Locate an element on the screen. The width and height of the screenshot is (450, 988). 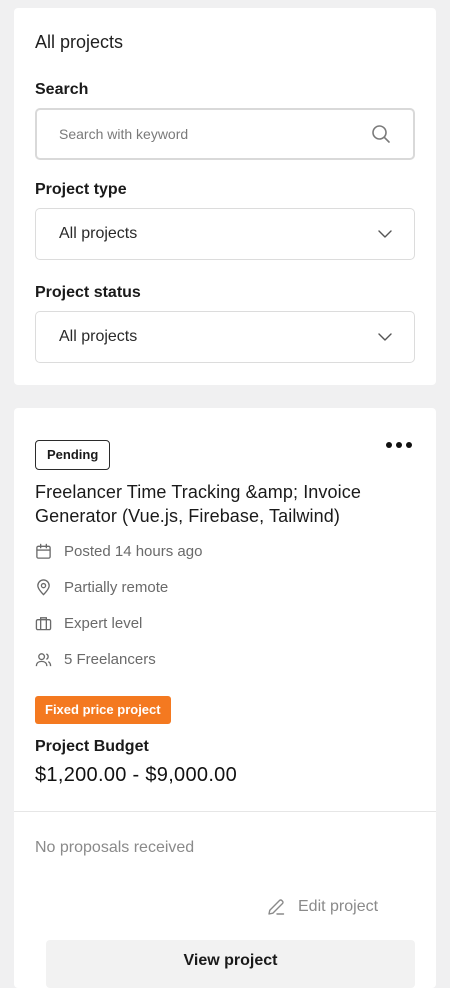
project-type-value: All projects is located at coordinates (98, 233).